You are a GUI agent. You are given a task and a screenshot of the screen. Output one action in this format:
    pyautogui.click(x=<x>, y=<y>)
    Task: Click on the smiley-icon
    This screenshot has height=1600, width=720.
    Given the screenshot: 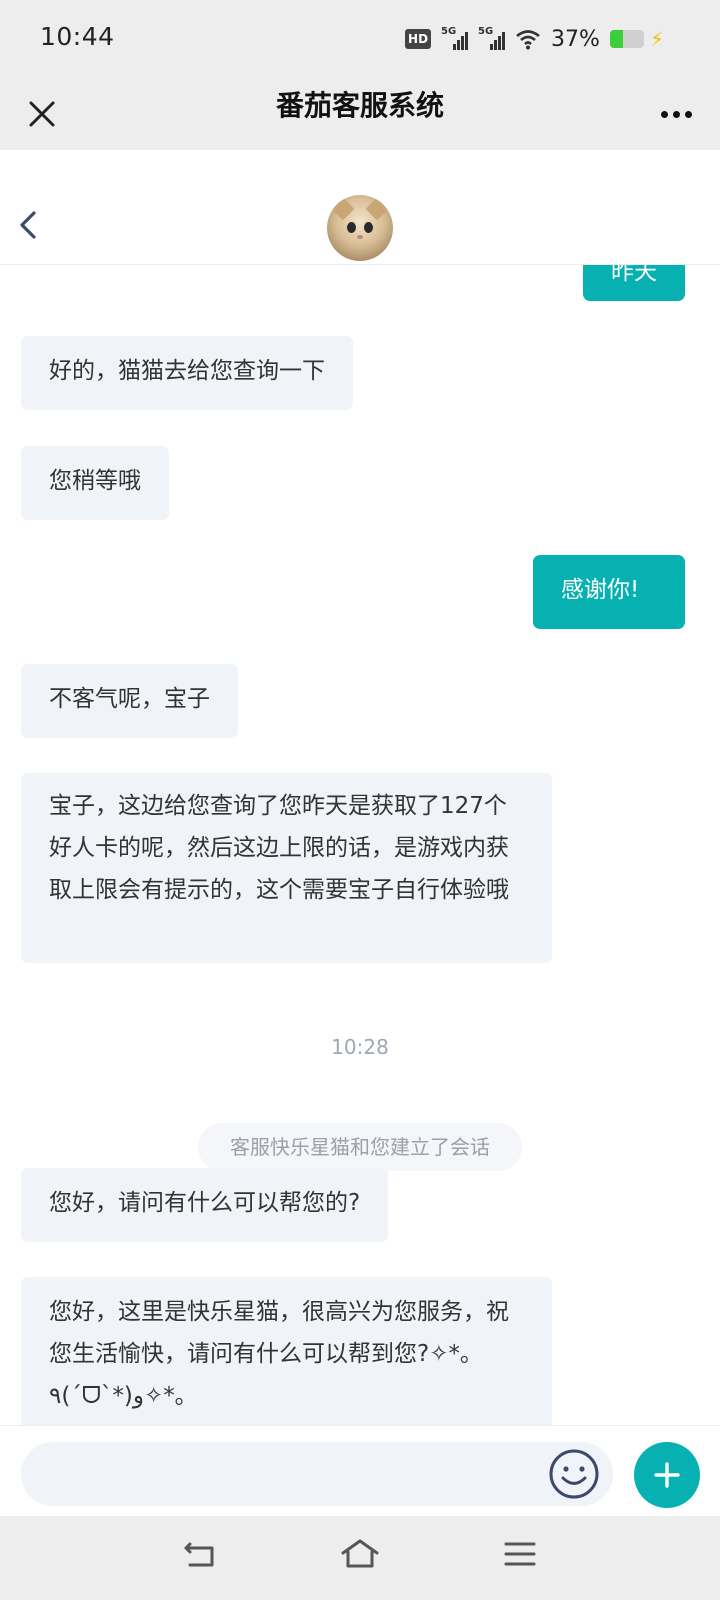 What is the action you would take?
    pyautogui.click(x=574, y=1474)
    